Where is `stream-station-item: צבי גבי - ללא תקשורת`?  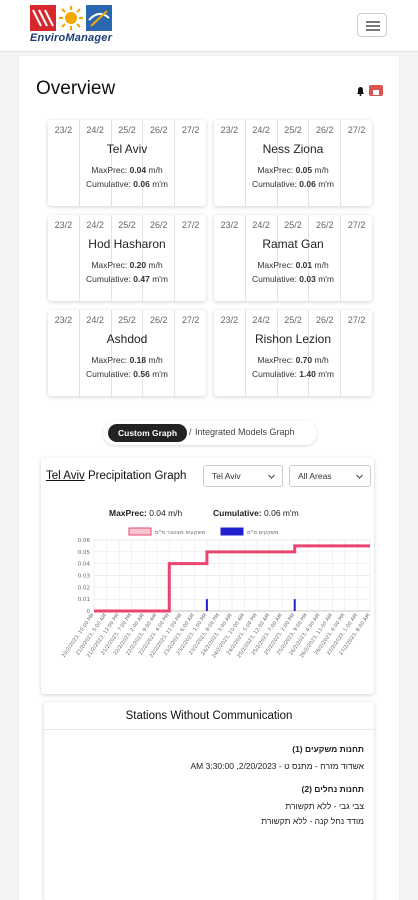
stream-station-item: צבי גבי - ללא תקשורת is located at coordinates (324, 806).